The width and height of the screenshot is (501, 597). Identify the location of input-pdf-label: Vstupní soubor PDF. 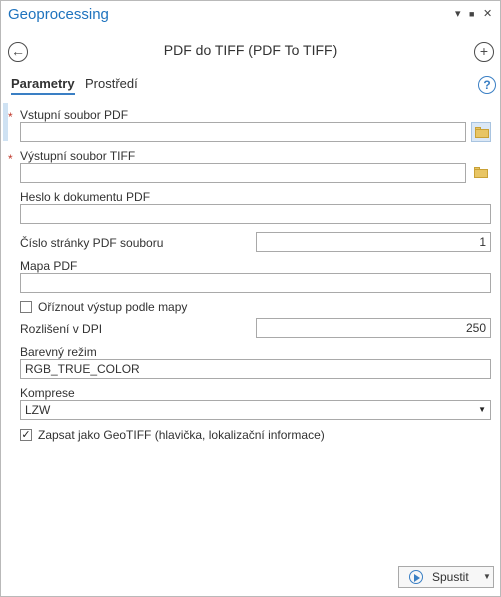
(74, 115).